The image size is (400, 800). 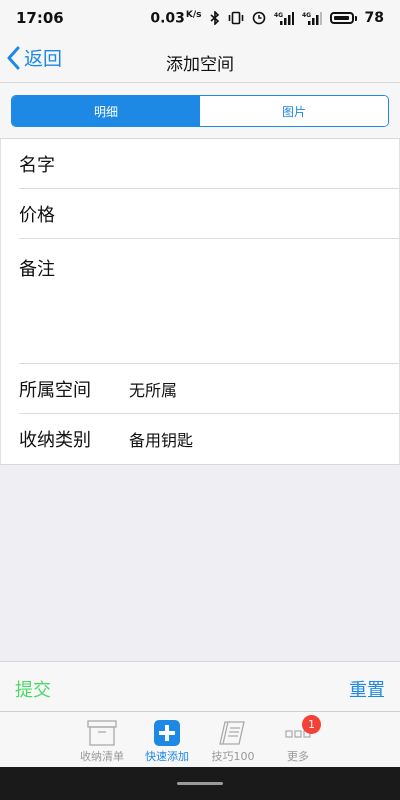 What do you see at coordinates (102, 756) in the screenshot?
I see `tab-storage-list-label: 收纳清单` at bounding box center [102, 756].